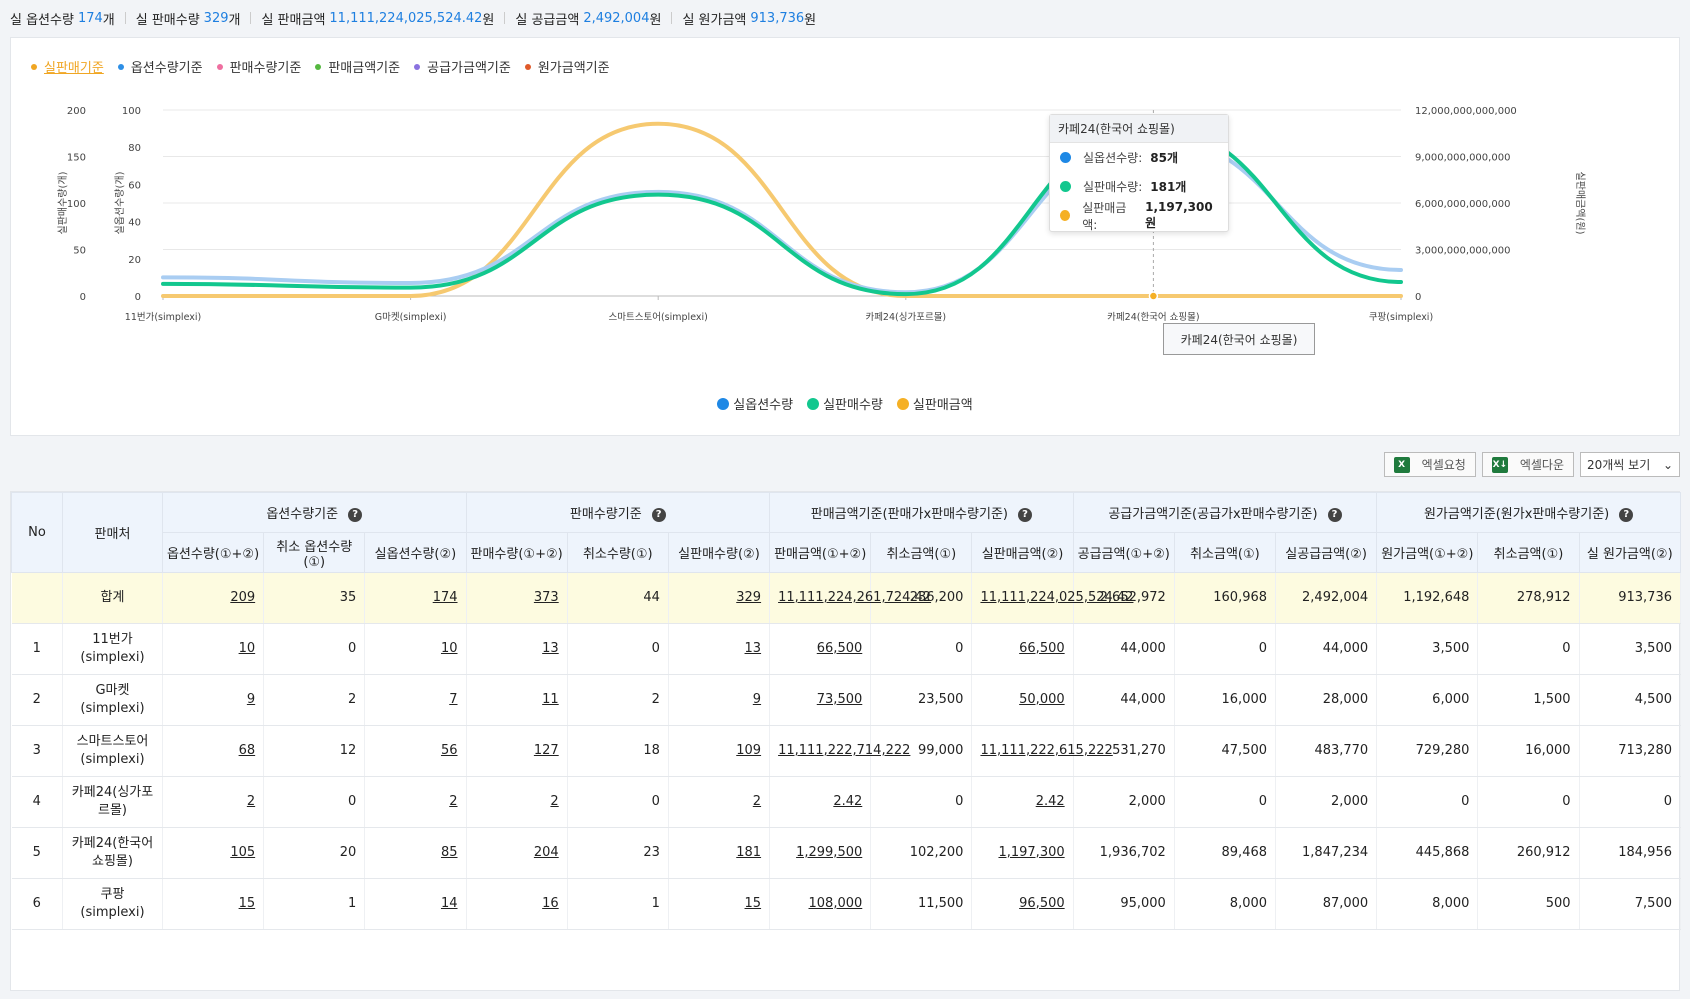  What do you see at coordinates (1042, 699) in the screenshot?
I see `cell-link: 50,000` at bounding box center [1042, 699].